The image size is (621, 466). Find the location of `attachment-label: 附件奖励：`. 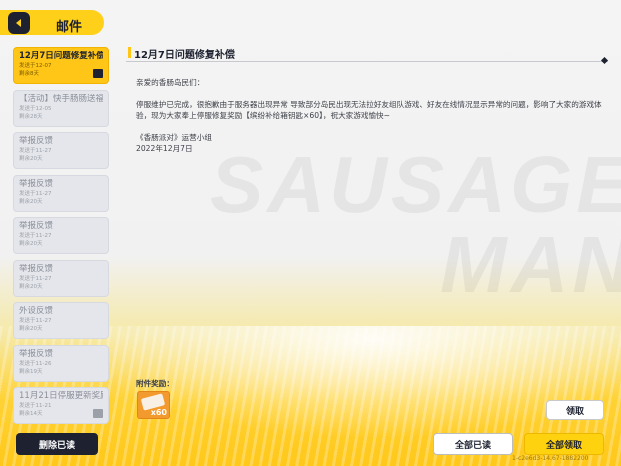

attachment-label: 附件奖励： is located at coordinates (155, 383).